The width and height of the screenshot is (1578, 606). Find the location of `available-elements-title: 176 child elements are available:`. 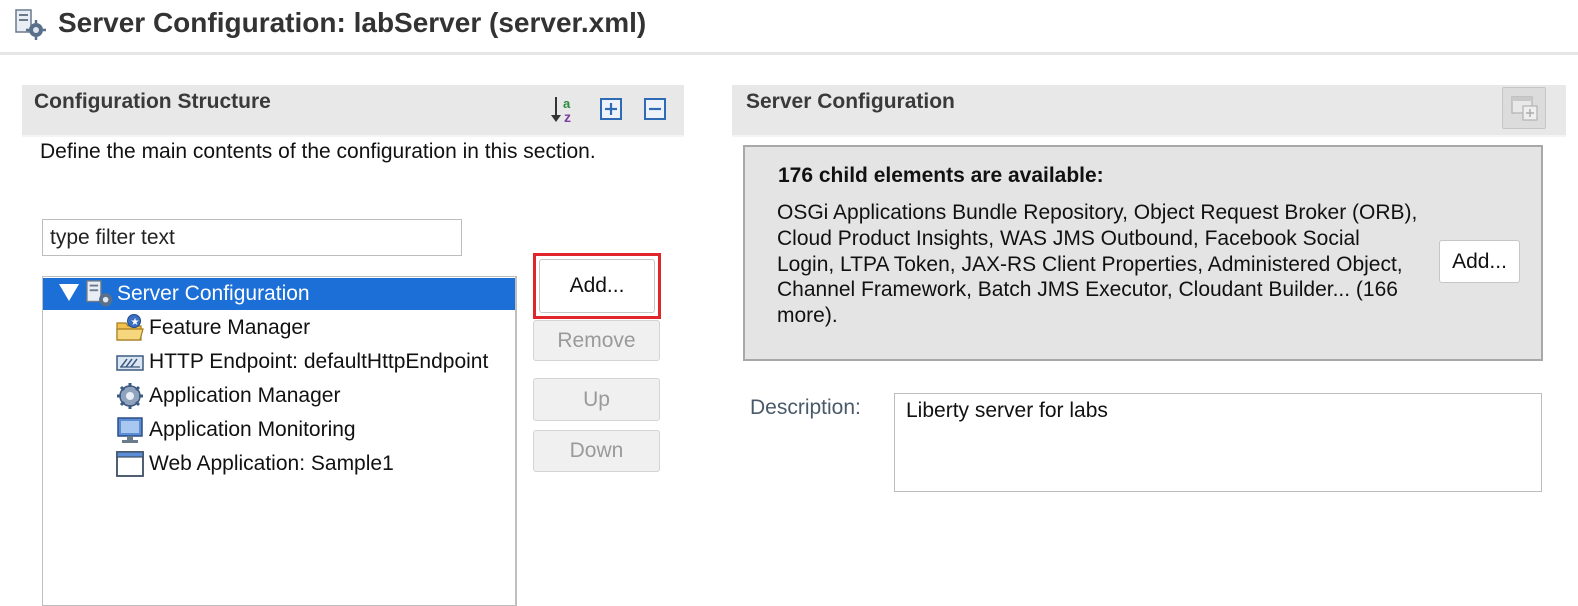

available-elements-title: 176 child elements are available: is located at coordinates (941, 175).